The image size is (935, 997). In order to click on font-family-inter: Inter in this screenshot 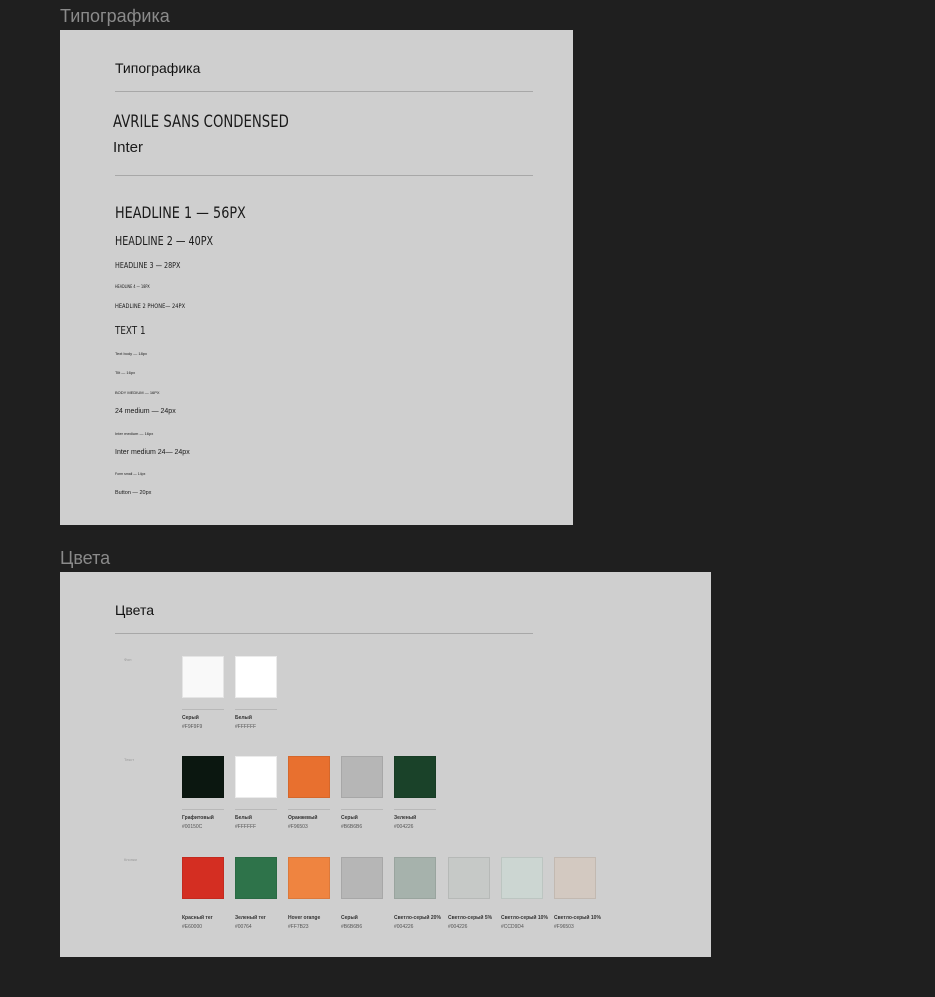, I will do `click(128, 147)`.